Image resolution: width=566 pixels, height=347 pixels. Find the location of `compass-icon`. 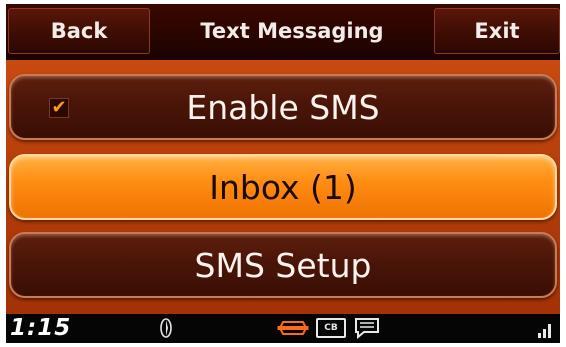

compass-icon is located at coordinates (166, 330).